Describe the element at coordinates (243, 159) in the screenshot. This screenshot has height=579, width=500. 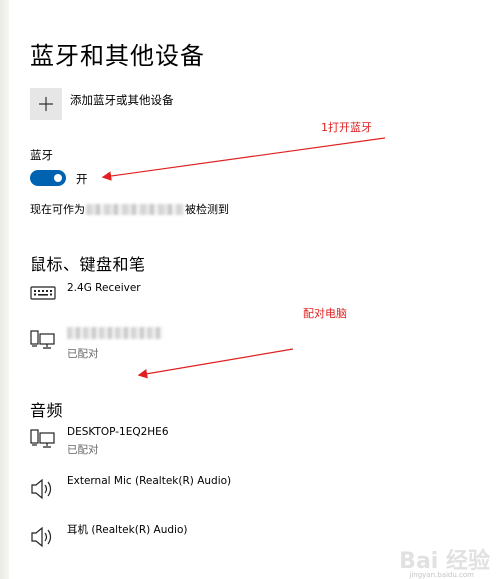
I see `arrow-to-toggle` at that location.